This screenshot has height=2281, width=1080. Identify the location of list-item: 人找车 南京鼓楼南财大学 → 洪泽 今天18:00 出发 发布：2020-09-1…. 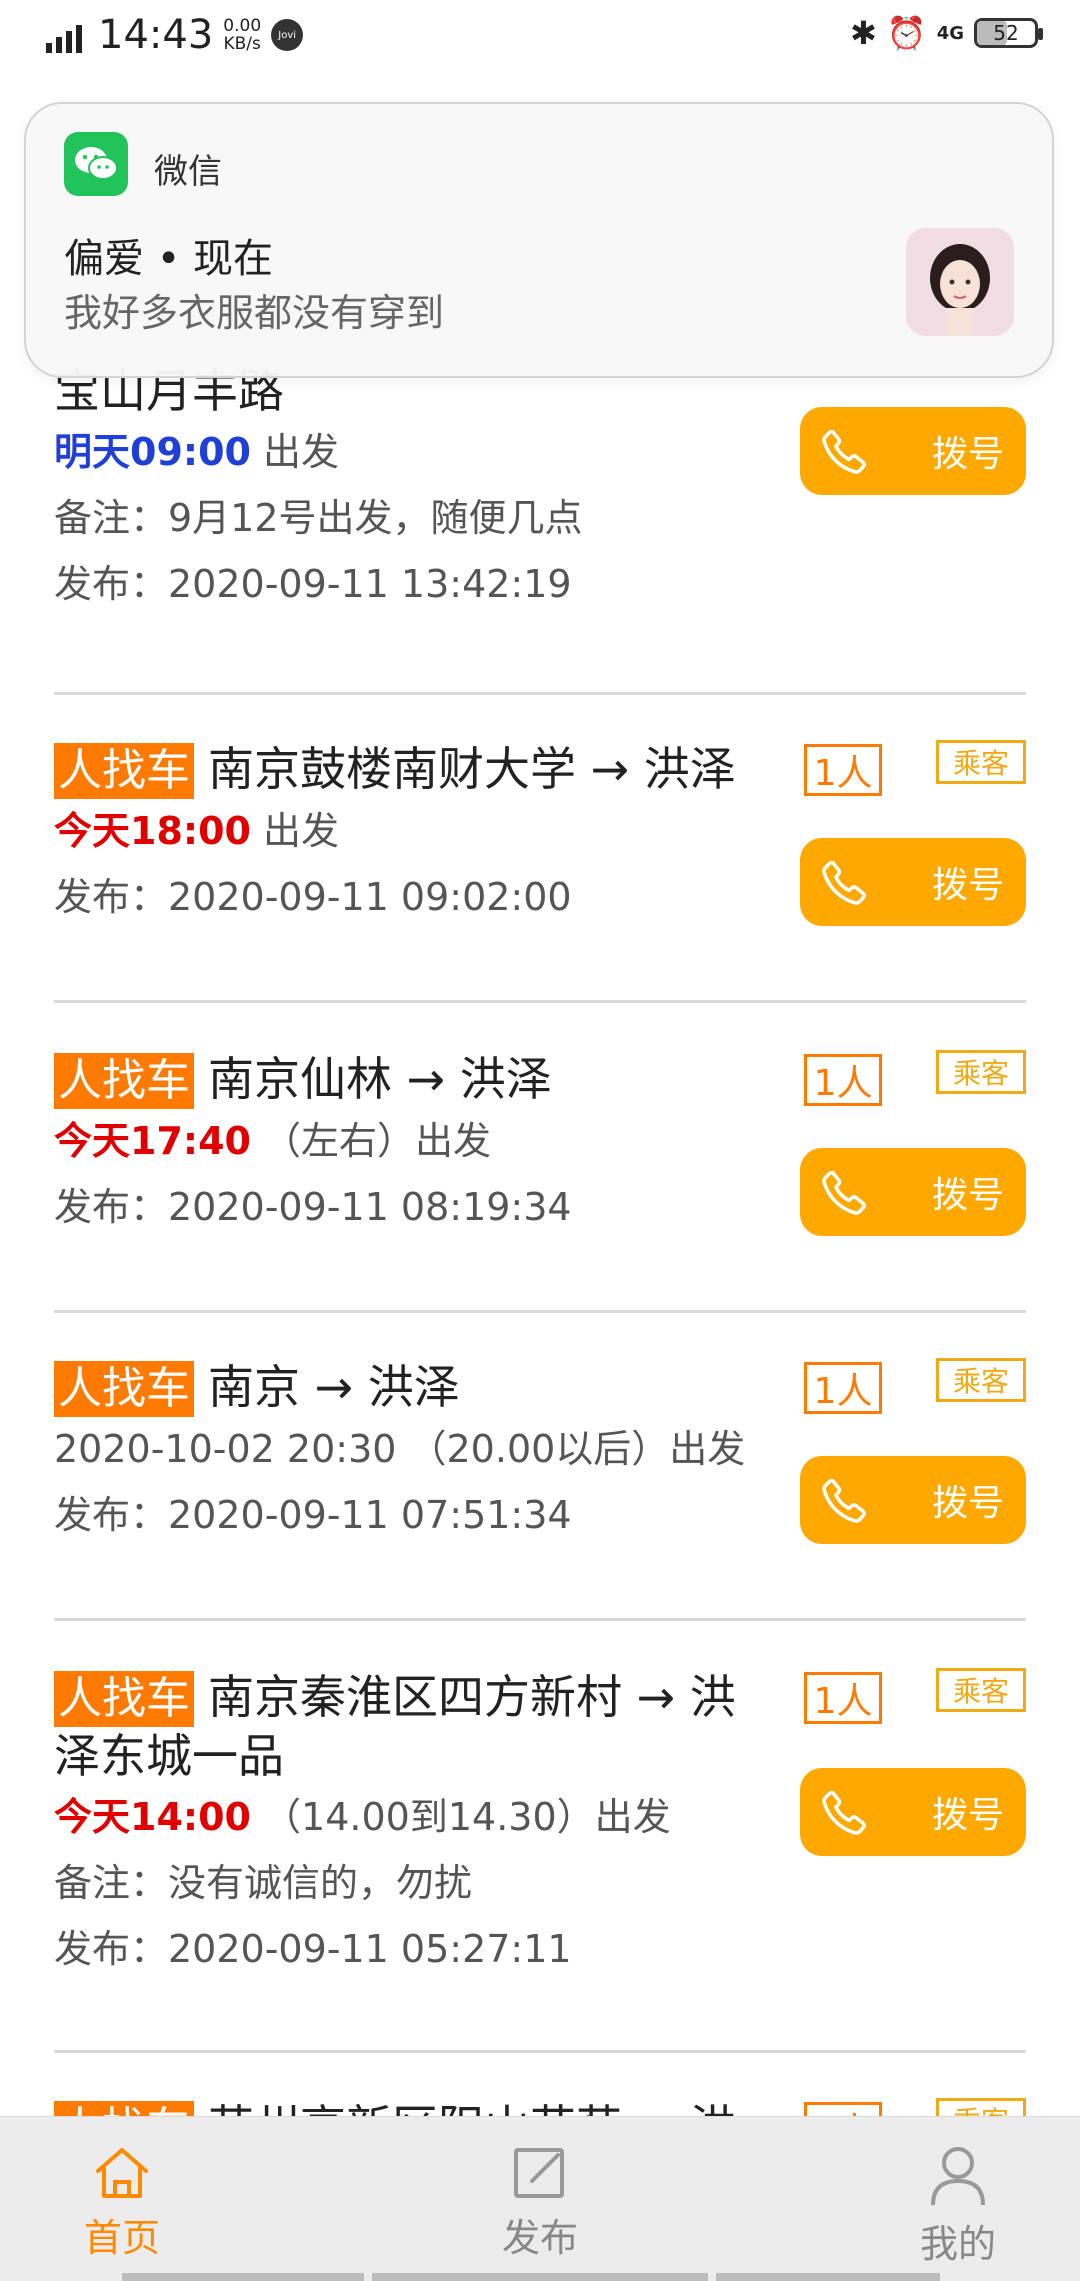
(540, 833).